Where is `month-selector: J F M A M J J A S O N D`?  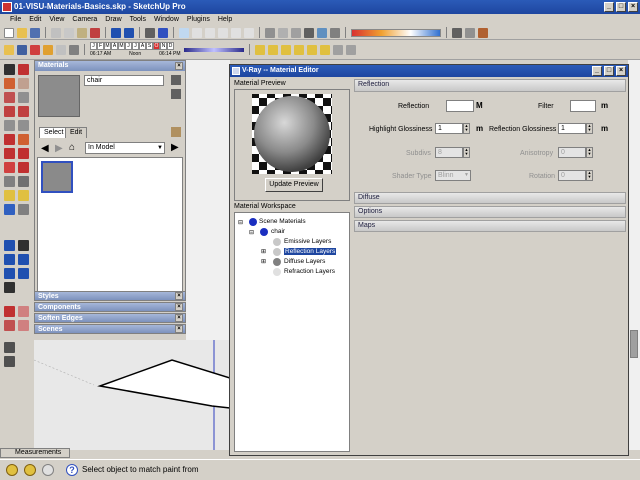 month-selector: J F M A M J J A S O N D is located at coordinates (135, 46).